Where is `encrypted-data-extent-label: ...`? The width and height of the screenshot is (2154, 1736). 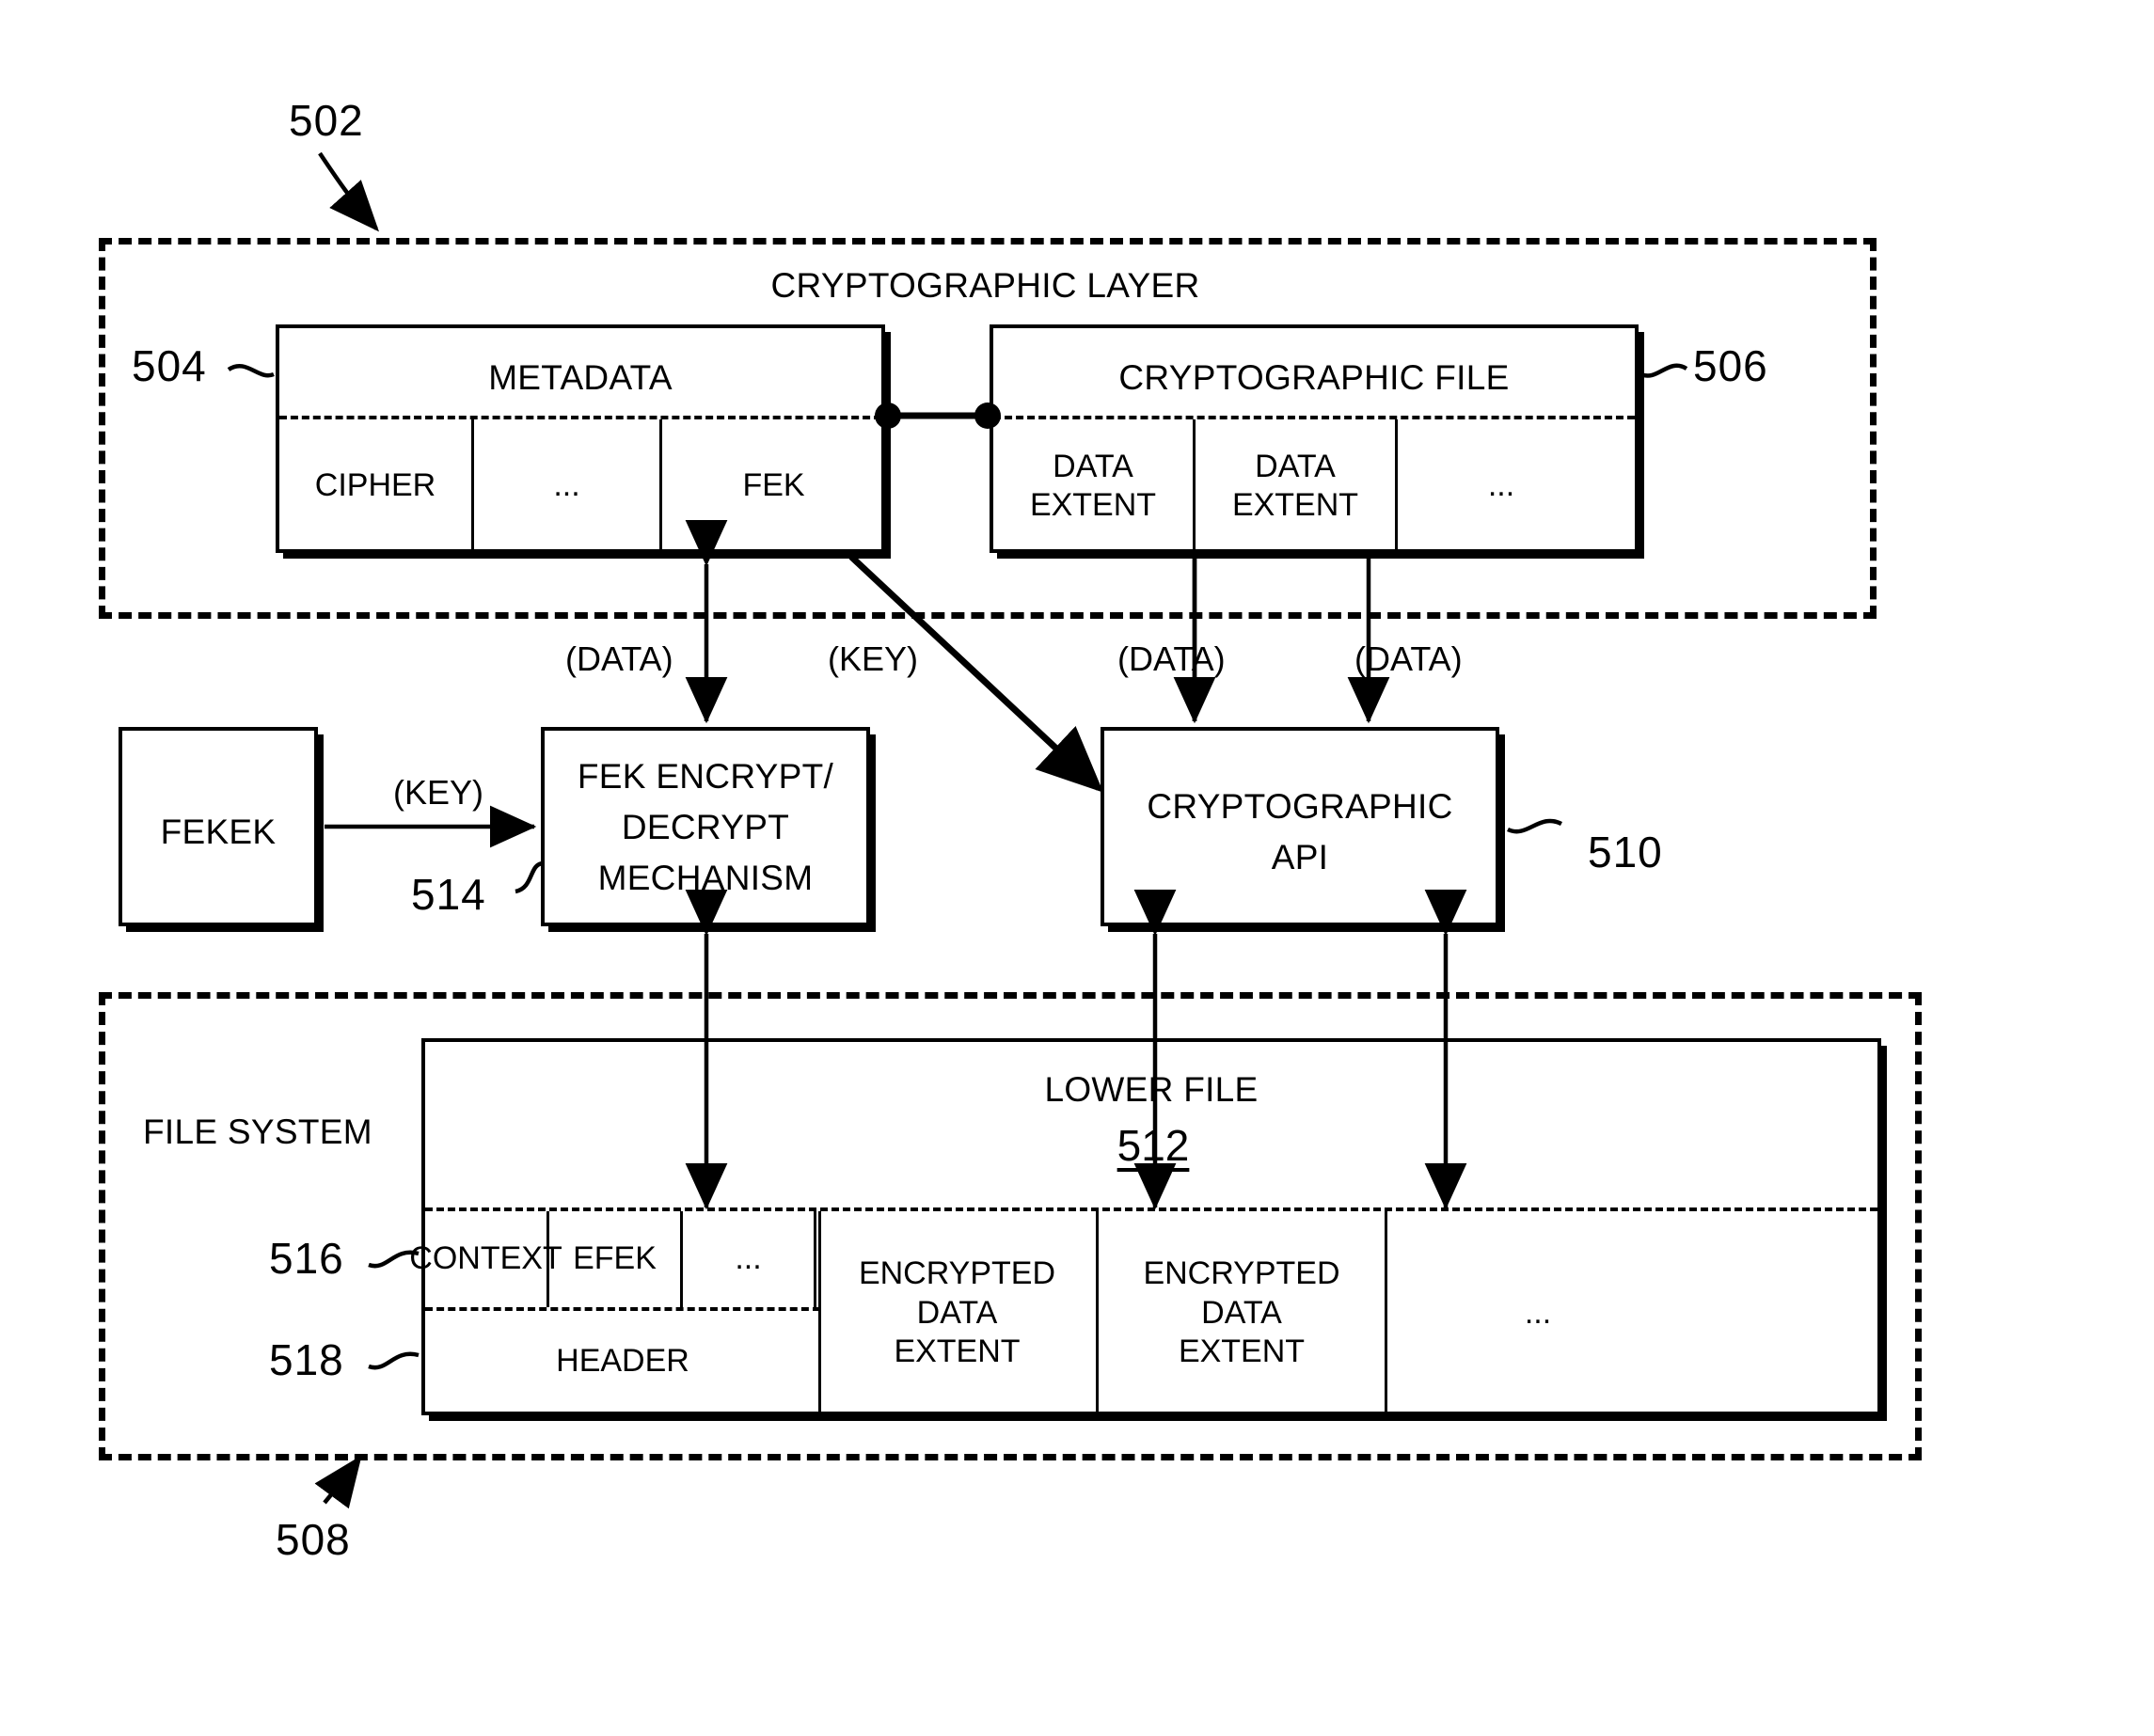
encrypted-data-extent-label: ... is located at coordinates (1538, 1312).